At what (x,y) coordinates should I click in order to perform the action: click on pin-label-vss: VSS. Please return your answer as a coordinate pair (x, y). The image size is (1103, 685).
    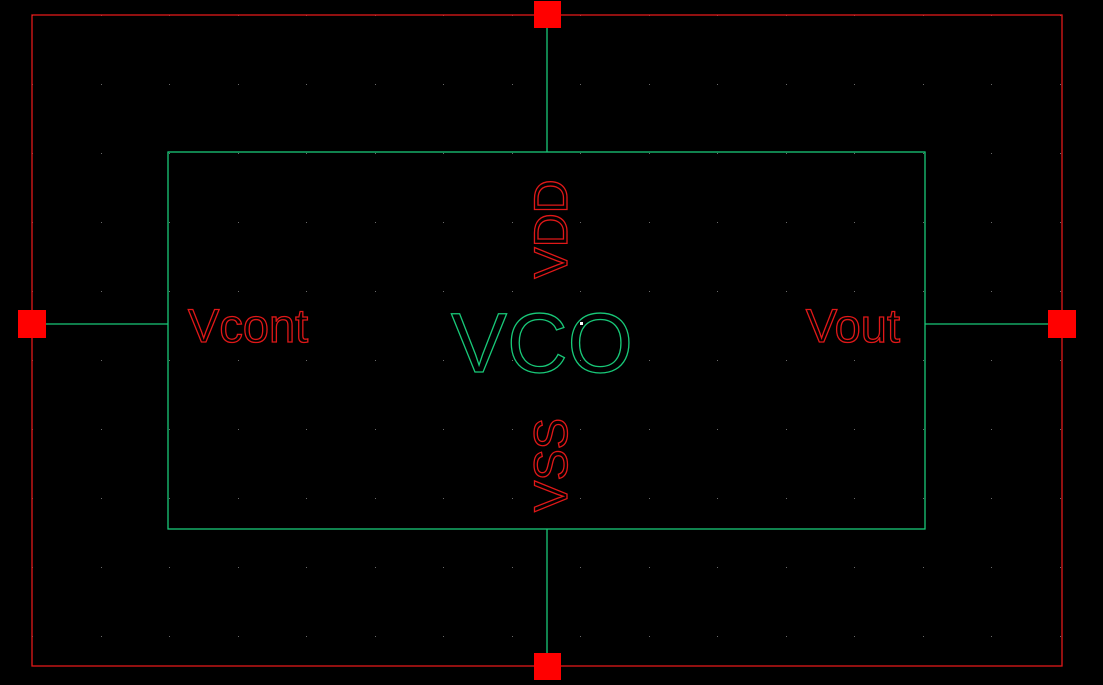
    Looking at the image, I should click on (550, 465).